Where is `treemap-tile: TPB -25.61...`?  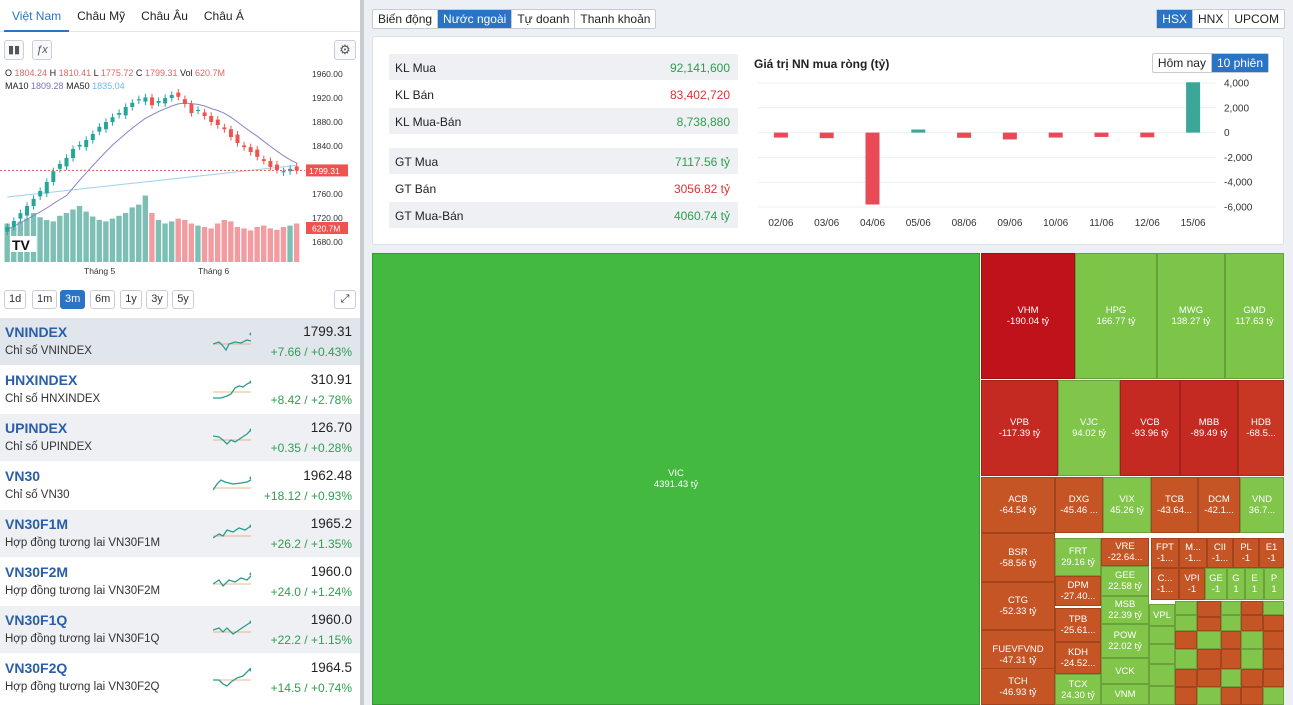
treemap-tile: TPB -25.61... is located at coordinates (1078, 625).